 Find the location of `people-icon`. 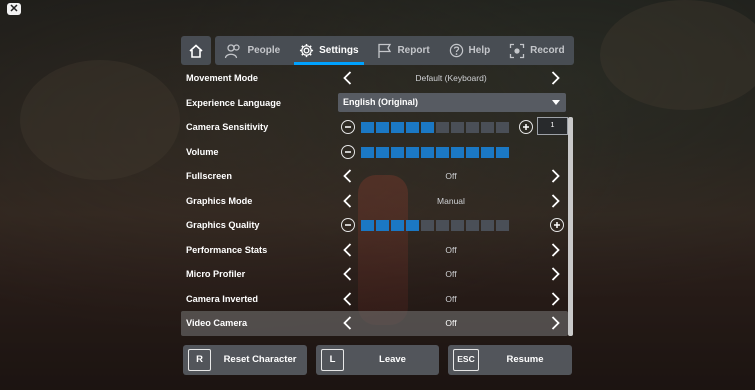

people-icon is located at coordinates (233, 50).